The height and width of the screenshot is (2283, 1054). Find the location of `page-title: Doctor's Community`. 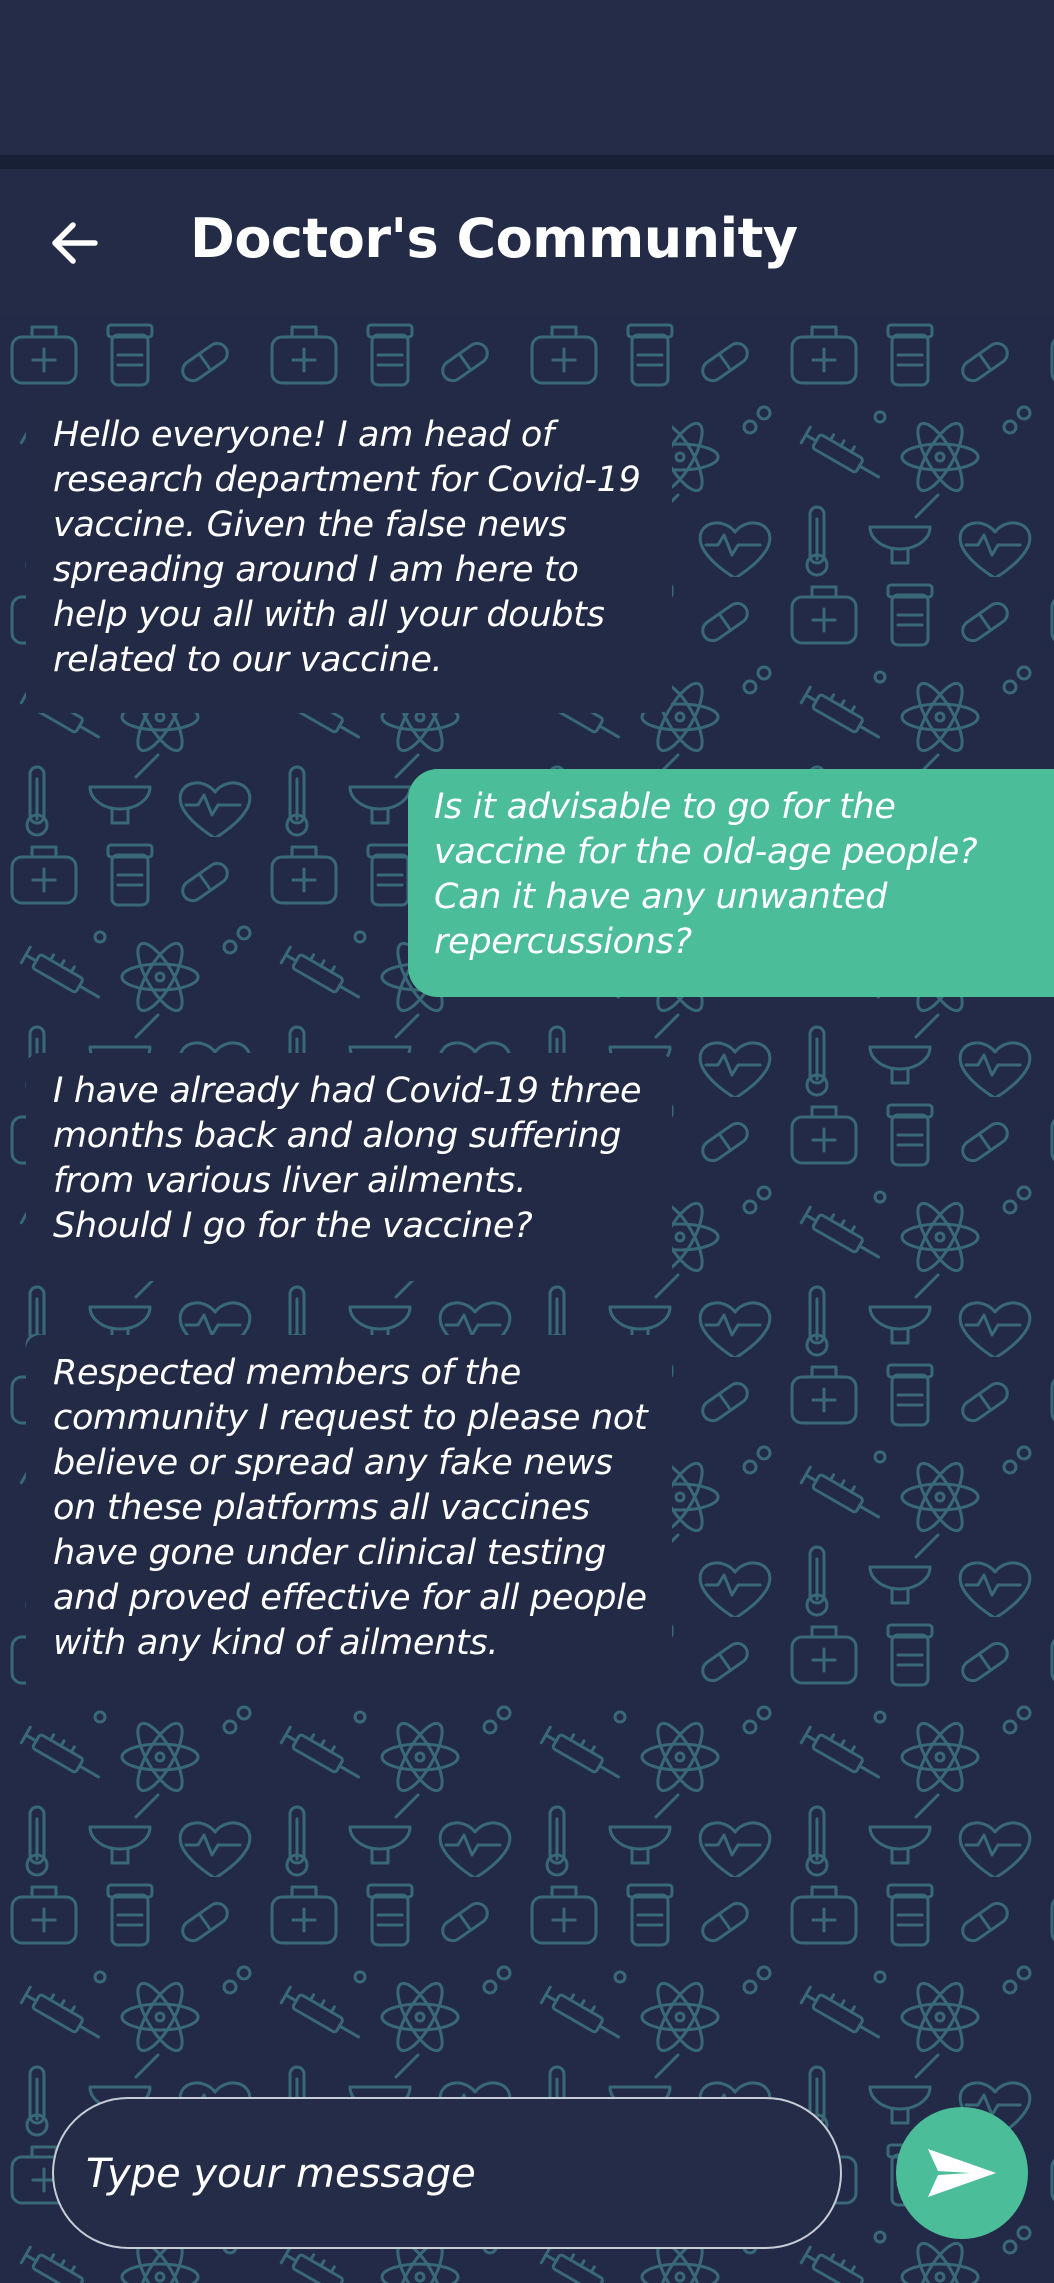

page-title: Doctor's Community is located at coordinates (494, 238).